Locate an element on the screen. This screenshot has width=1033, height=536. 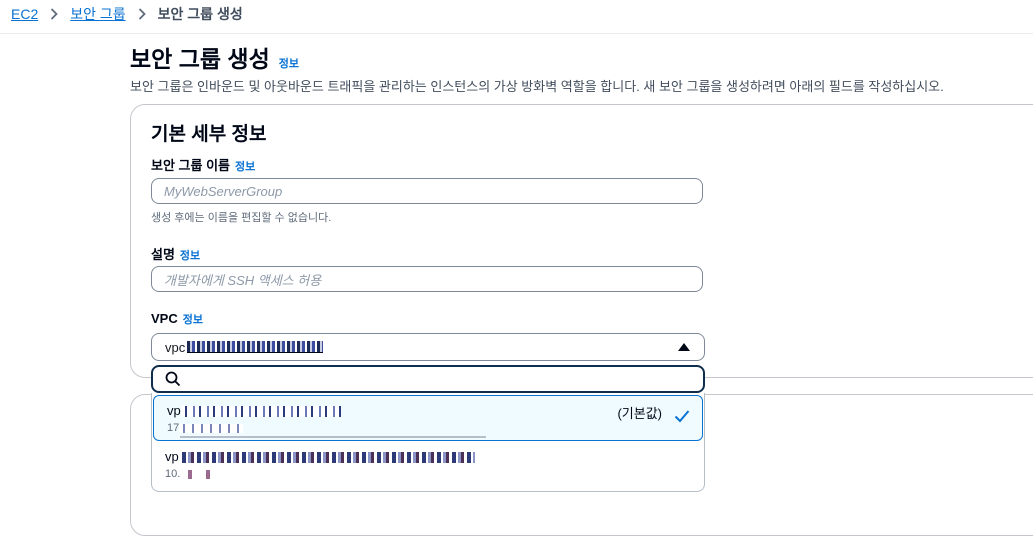
name-placeholder: MyWebServerGroup is located at coordinates (223, 191).